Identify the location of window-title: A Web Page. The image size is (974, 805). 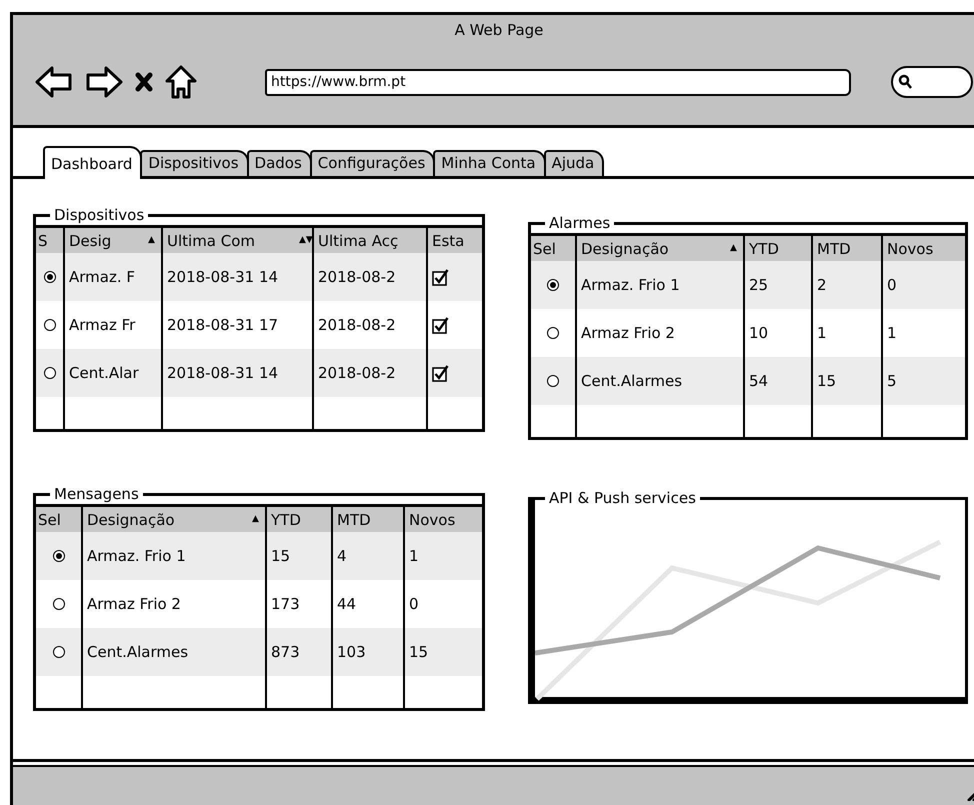
(499, 30).